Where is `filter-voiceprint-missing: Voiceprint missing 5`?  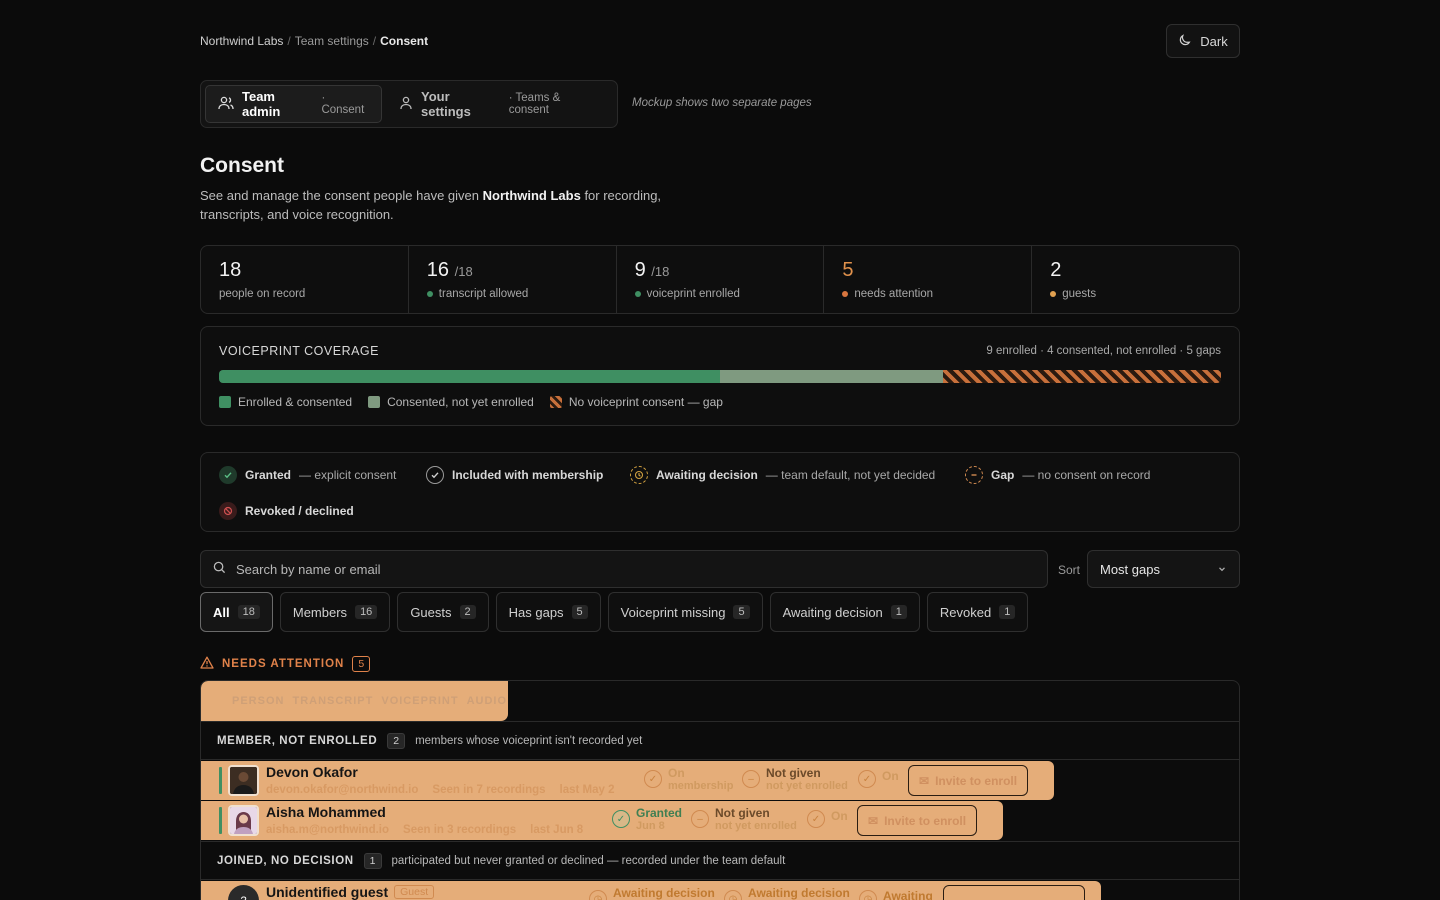
filter-voiceprint-missing: Voiceprint missing 5 is located at coordinates (685, 612).